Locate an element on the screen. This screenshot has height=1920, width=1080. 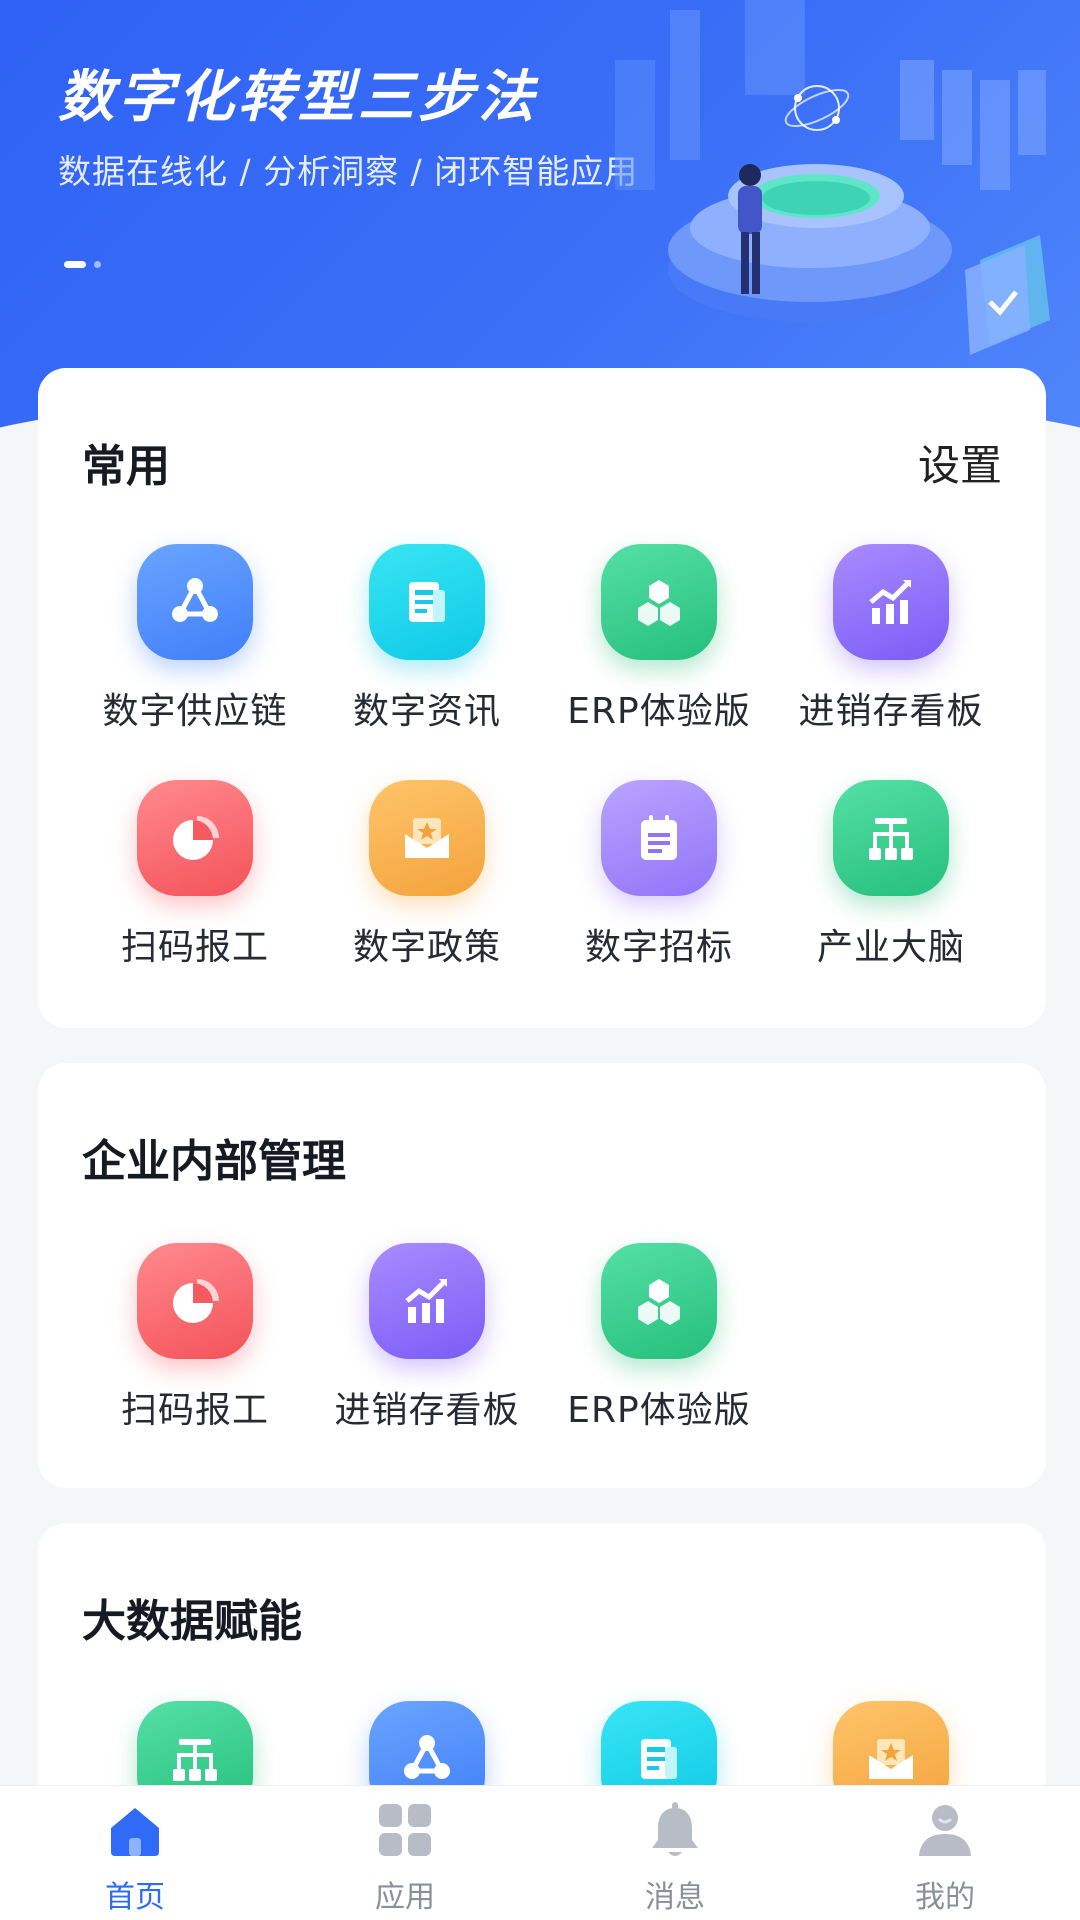
digital-platform-illustration is located at coordinates (832, 177).